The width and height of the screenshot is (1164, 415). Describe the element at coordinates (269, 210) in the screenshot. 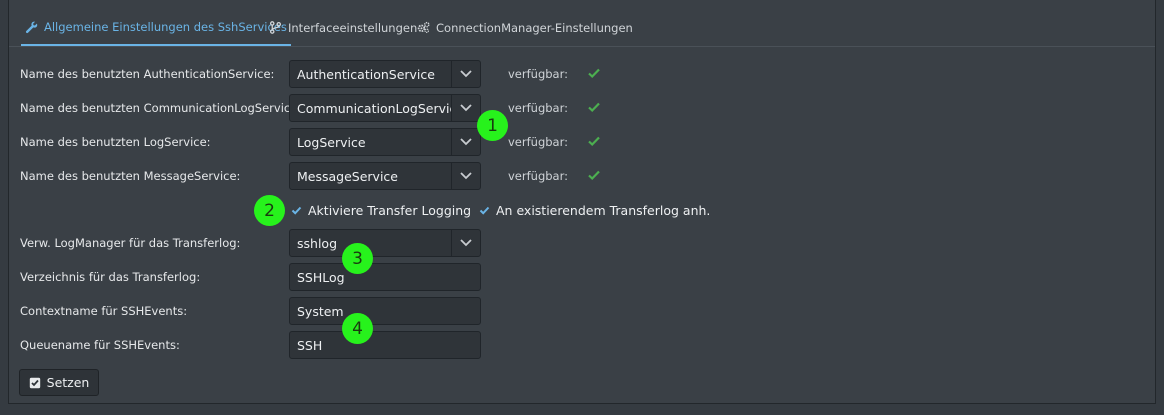

I see `annotation-marker-2: 2` at that location.